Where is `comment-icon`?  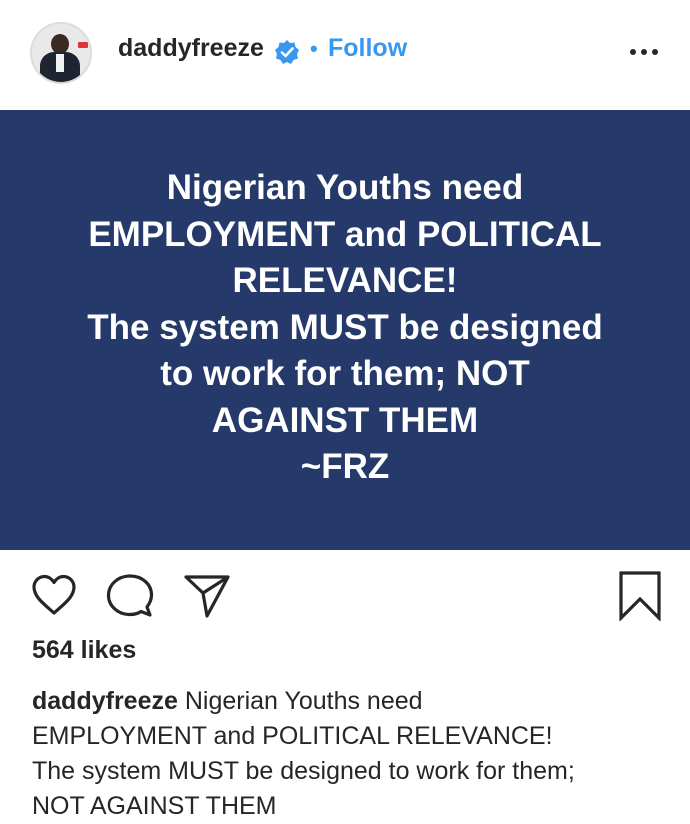
comment-icon is located at coordinates (130, 596).